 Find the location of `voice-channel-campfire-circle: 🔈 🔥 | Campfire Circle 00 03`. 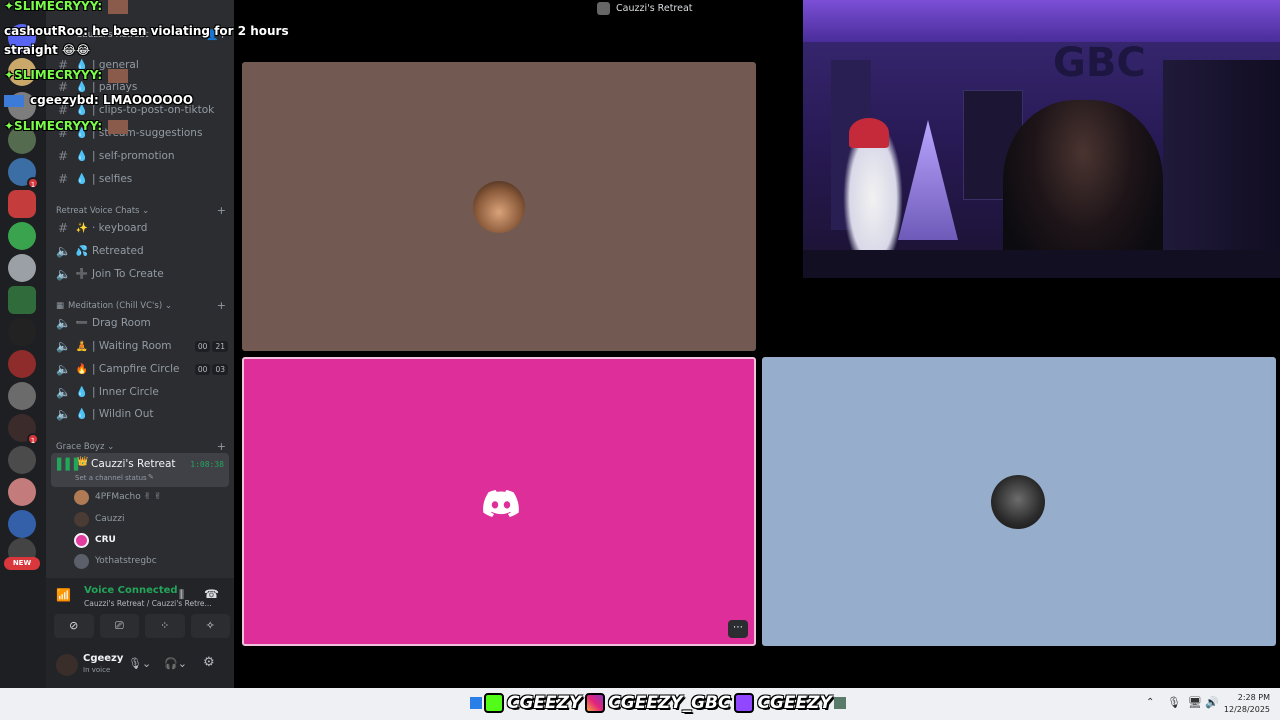

voice-channel-campfire-circle: 🔈 🔥 | Campfire Circle 00 03 is located at coordinates (144, 369).